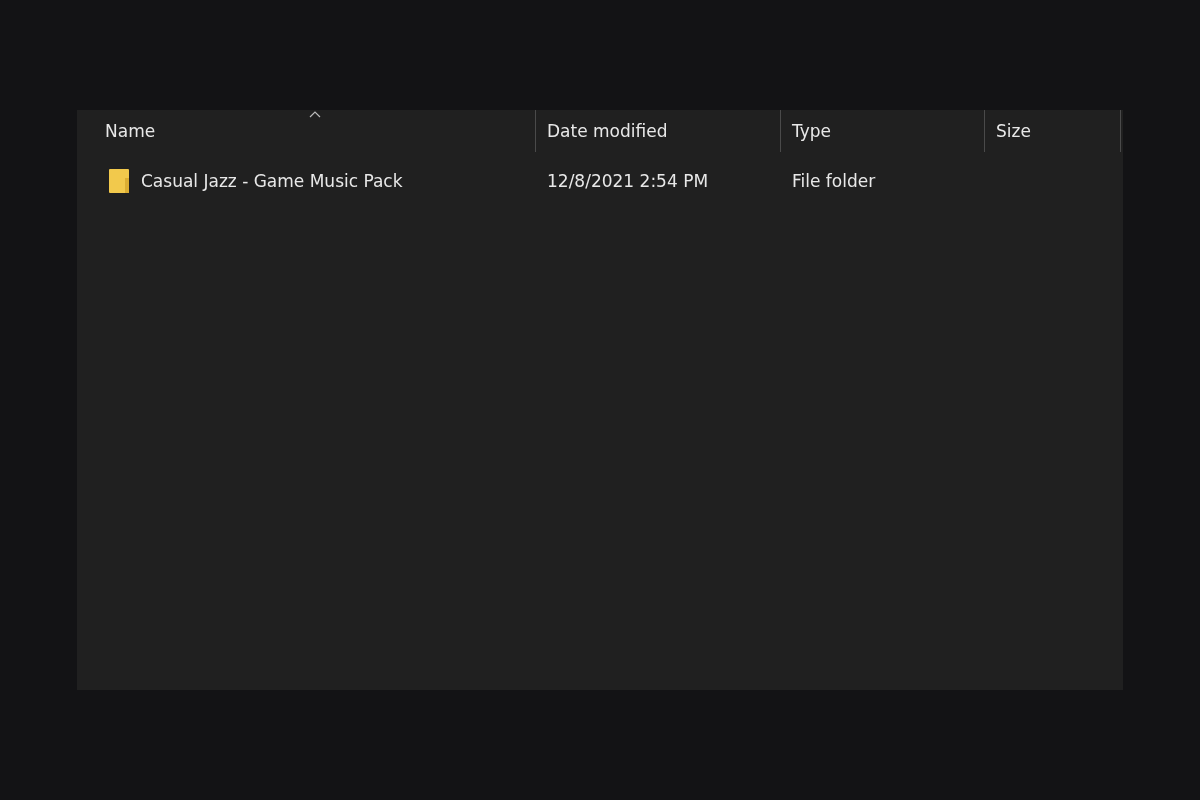  Describe the element at coordinates (834, 181) in the screenshot. I see `type-cell-text: File folder` at that location.